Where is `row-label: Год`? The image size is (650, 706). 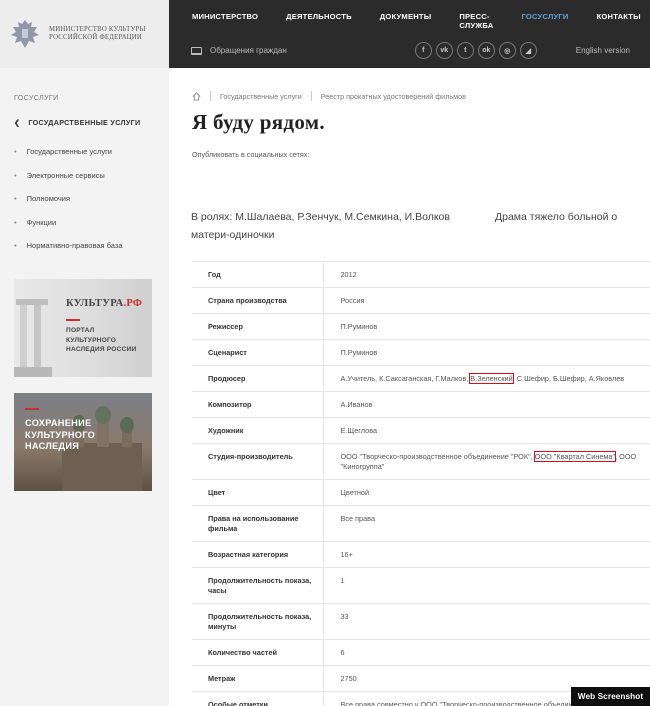
row-label: Год is located at coordinates (258, 274).